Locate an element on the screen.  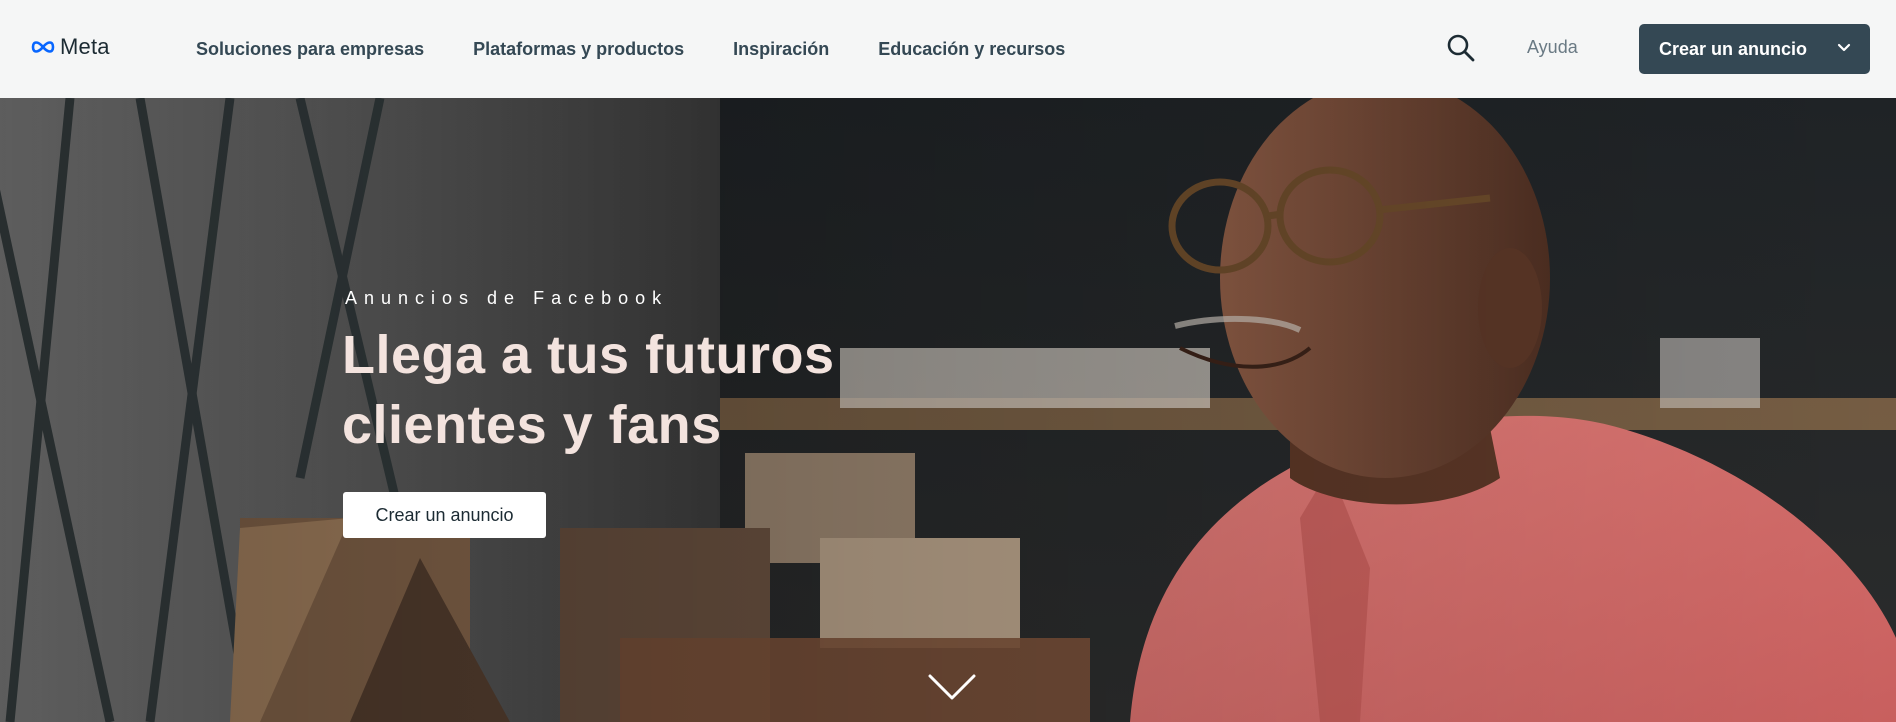
chevron-down-icon is located at coordinates (1844, 47).